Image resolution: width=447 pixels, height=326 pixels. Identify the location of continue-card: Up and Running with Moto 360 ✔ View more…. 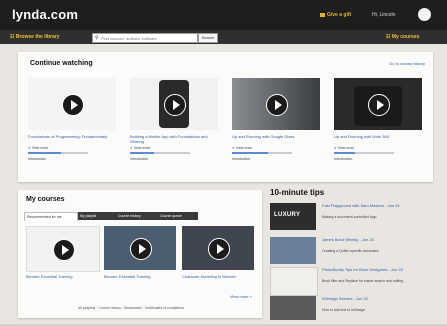
(378, 119).